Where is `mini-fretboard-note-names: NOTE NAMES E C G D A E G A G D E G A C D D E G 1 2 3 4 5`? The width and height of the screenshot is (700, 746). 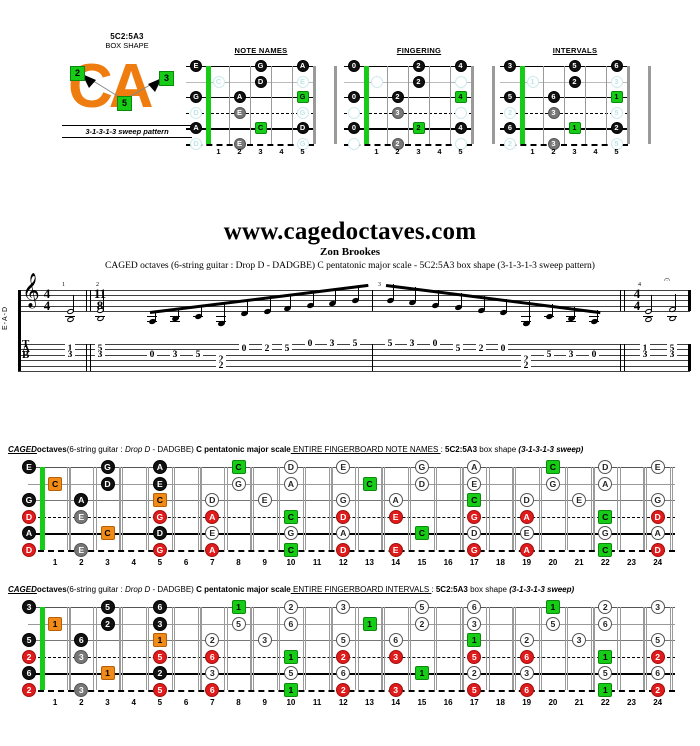
mini-fretboard-note-names: NOTE NAMES E C G D A E G A G D E G A C D D E G 1 2 3 4 5 is located at coordinates (261, 102).